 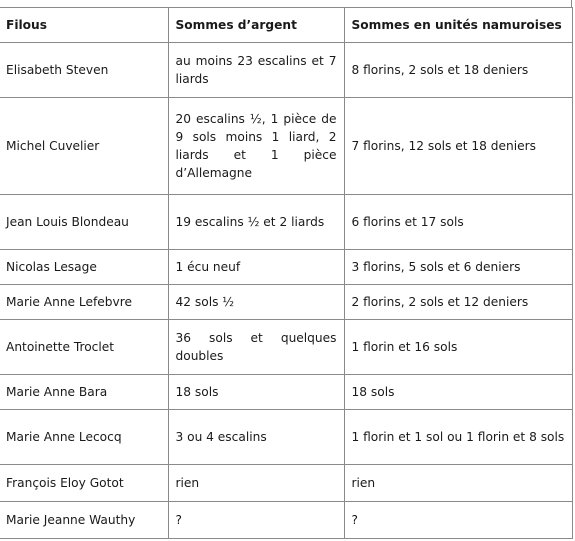 I want to click on cell-argent: 19 escalins ½ et 2 liards, so click(x=256, y=222).